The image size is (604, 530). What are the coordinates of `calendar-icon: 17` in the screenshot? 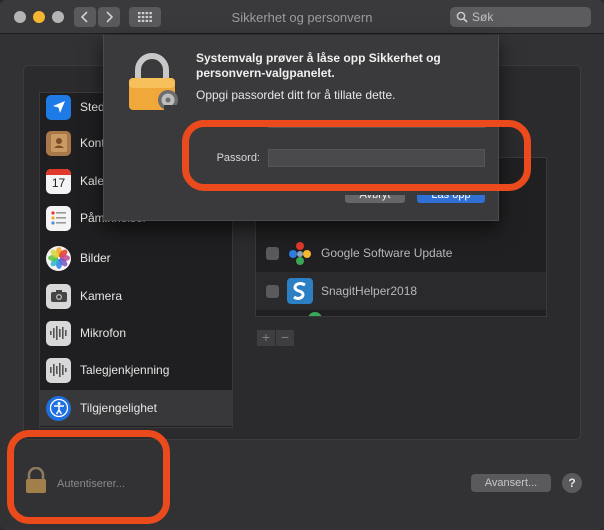 It's located at (58, 181).